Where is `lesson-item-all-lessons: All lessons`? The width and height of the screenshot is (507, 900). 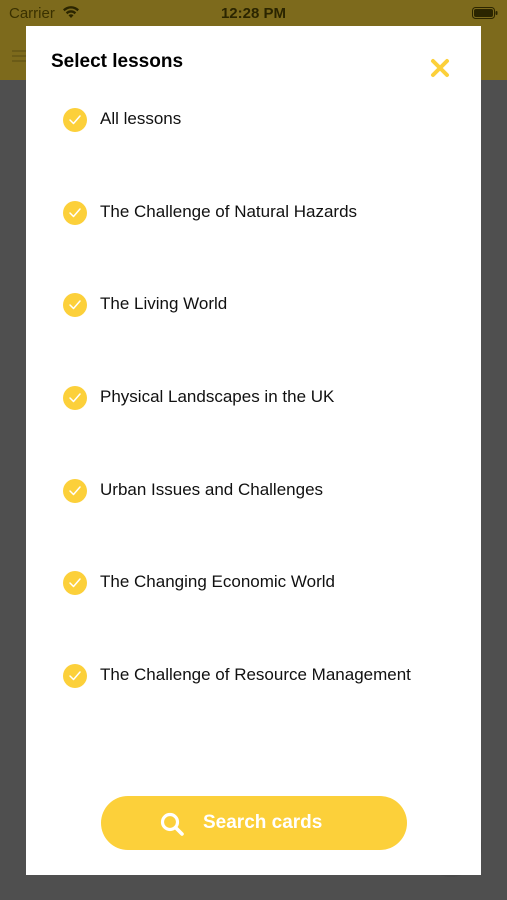 lesson-item-all-lessons: All lessons is located at coordinates (263, 121).